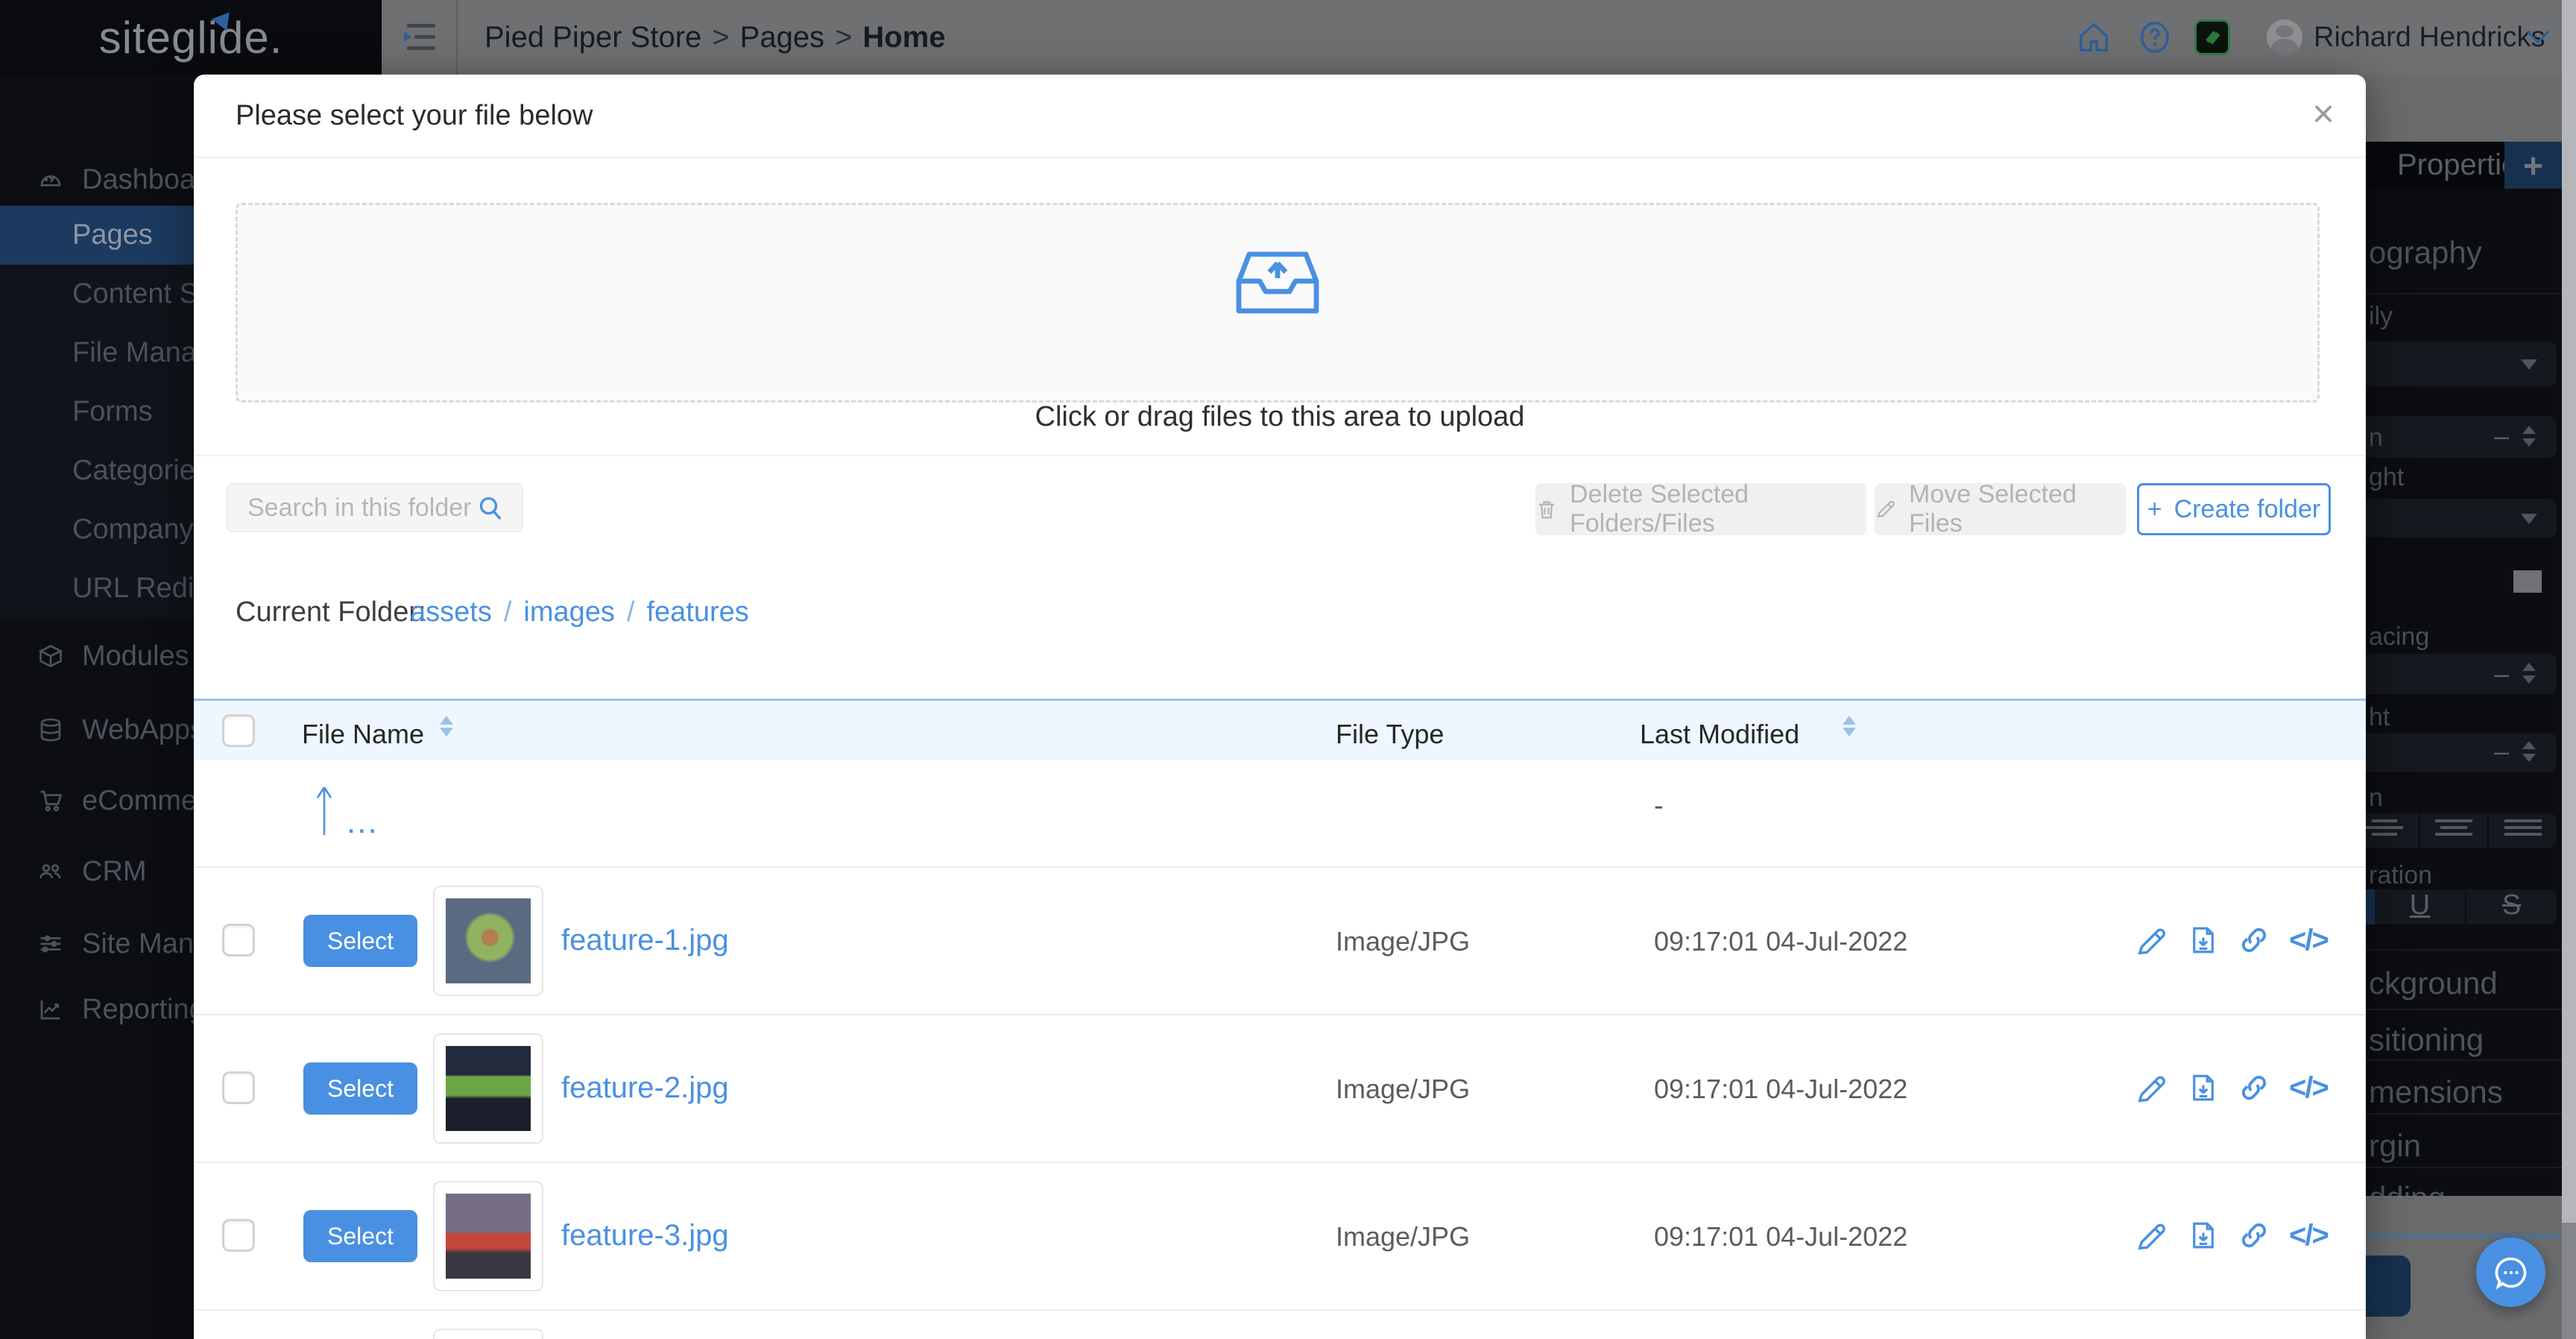 This screenshot has width=2576, height=1339. What do you see at coordinates (360, 507) in the screenshot?
I see `search-input` at bounding box center [360, 507].